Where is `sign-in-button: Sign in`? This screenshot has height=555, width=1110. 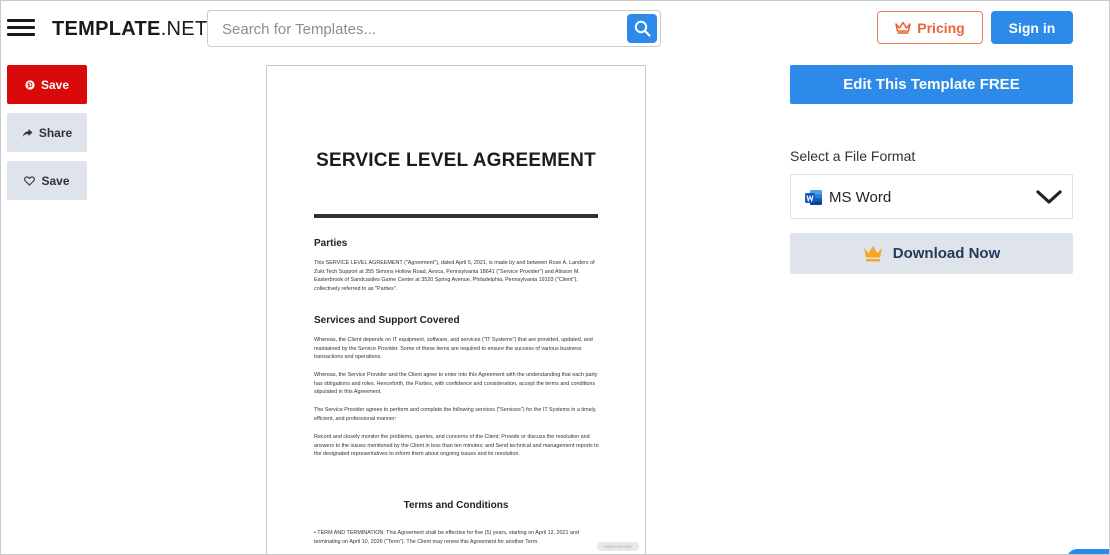 sign-in-button: Sign in is located at coordinates (1032, 27).